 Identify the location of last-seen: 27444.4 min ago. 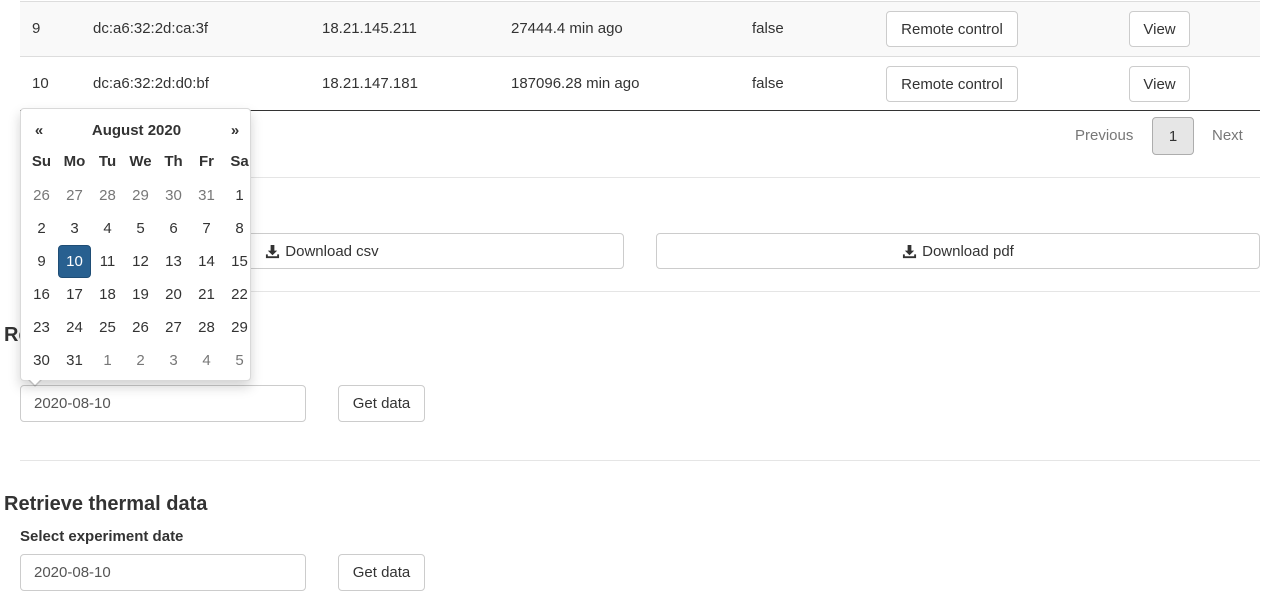
(567, 28).